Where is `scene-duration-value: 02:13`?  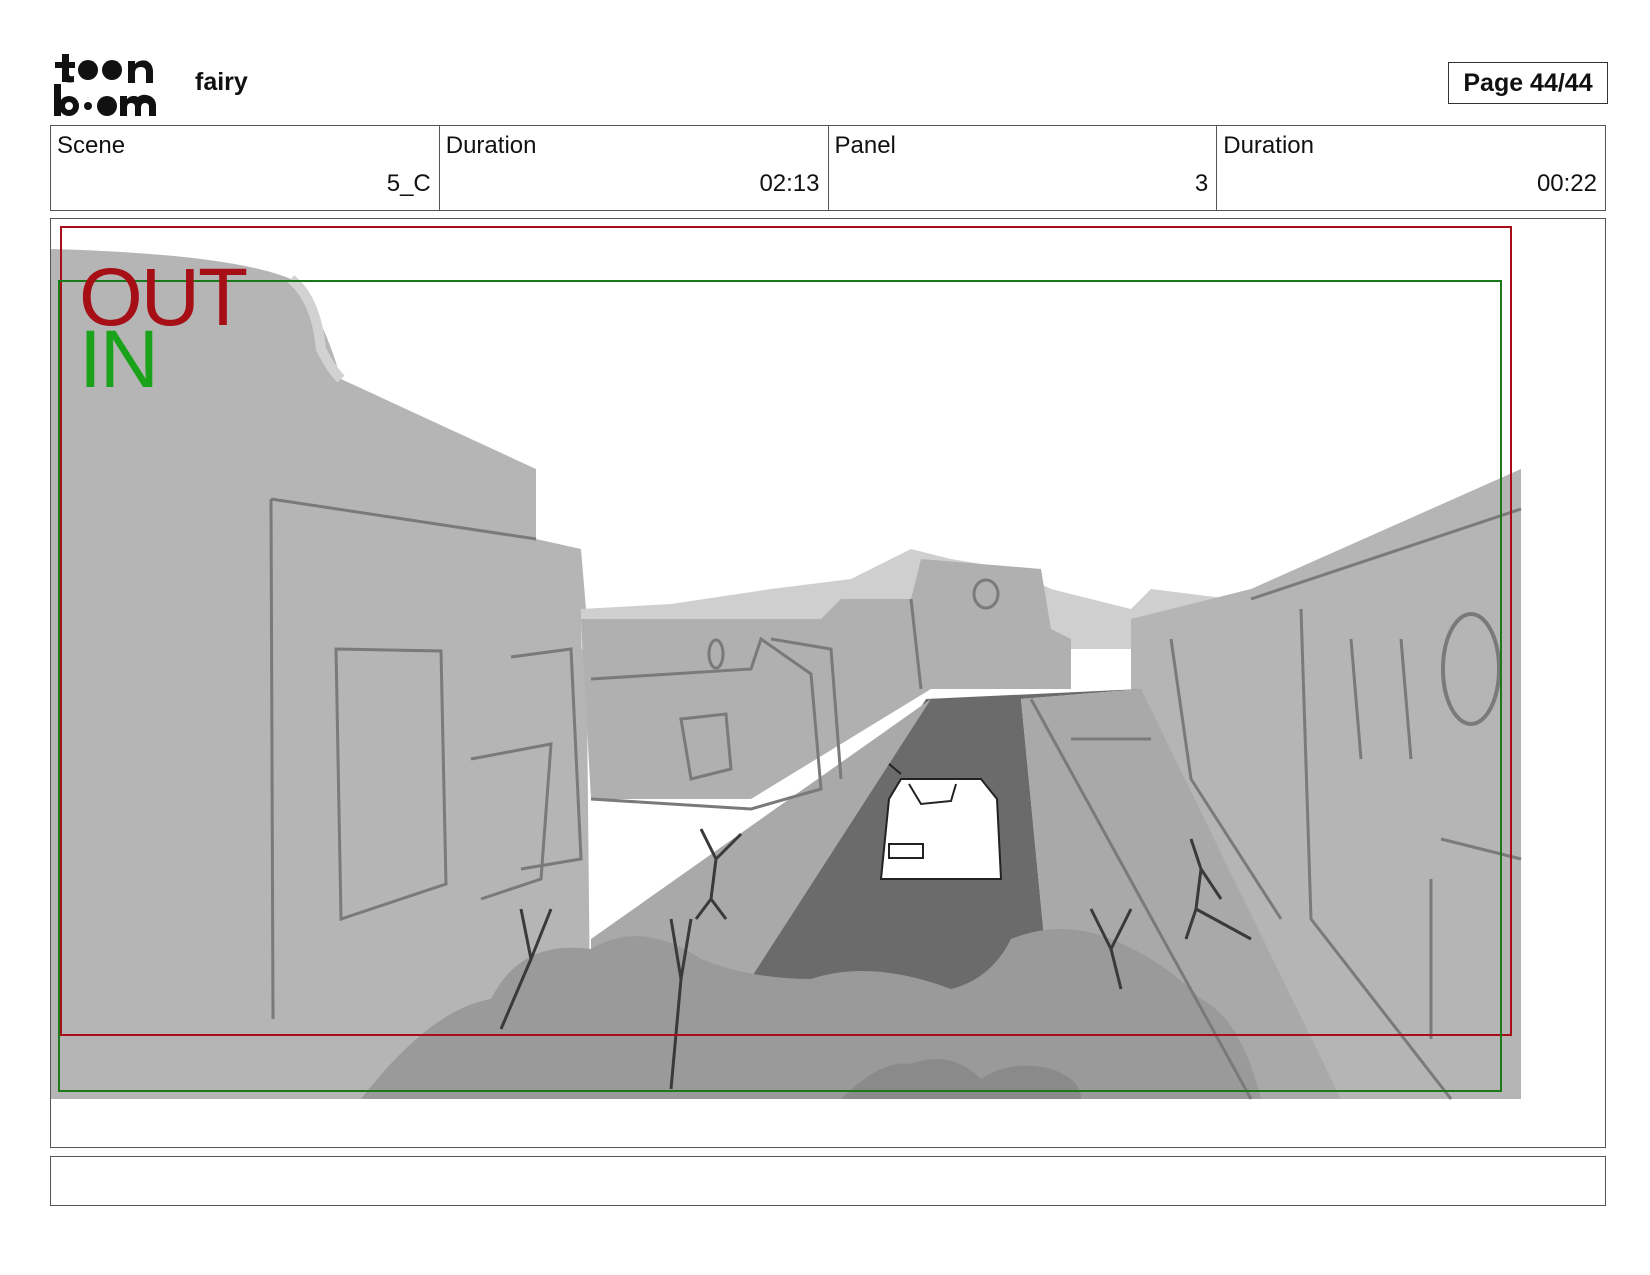
scene-duration-value: 02:13 is located at coordinates (789, 183).